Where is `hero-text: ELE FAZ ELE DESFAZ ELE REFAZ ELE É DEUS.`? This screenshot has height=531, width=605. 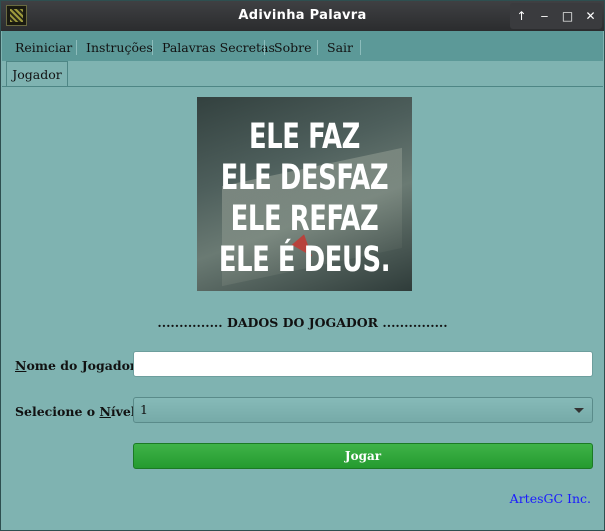
hero-text: ELE FAZ ELE DESFAZ ELE REFAZ ELE É DEUS. is located at coordinates (304, 199).